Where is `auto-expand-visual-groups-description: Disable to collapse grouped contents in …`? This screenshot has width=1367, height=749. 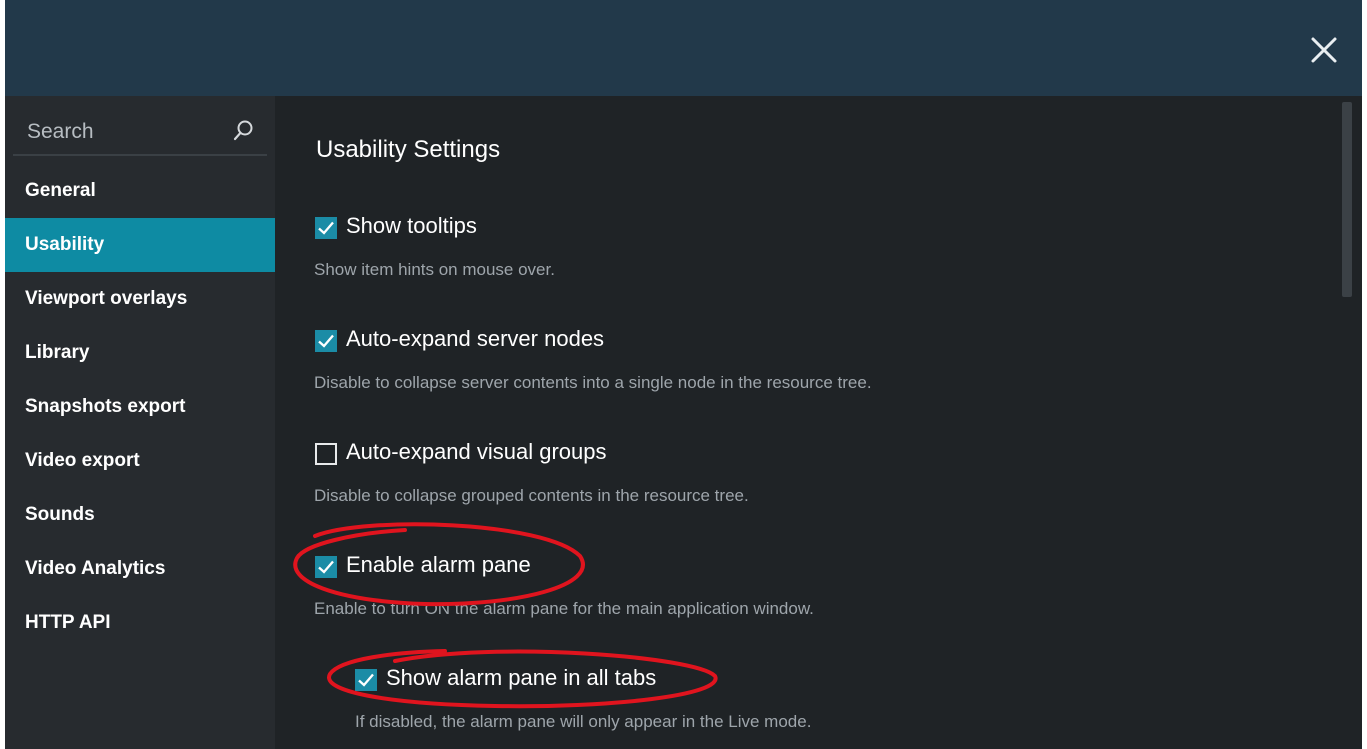
auto-expand-visual-groups-description: Disable to collapse grouped contents in … is located at coordinates (531, 495).